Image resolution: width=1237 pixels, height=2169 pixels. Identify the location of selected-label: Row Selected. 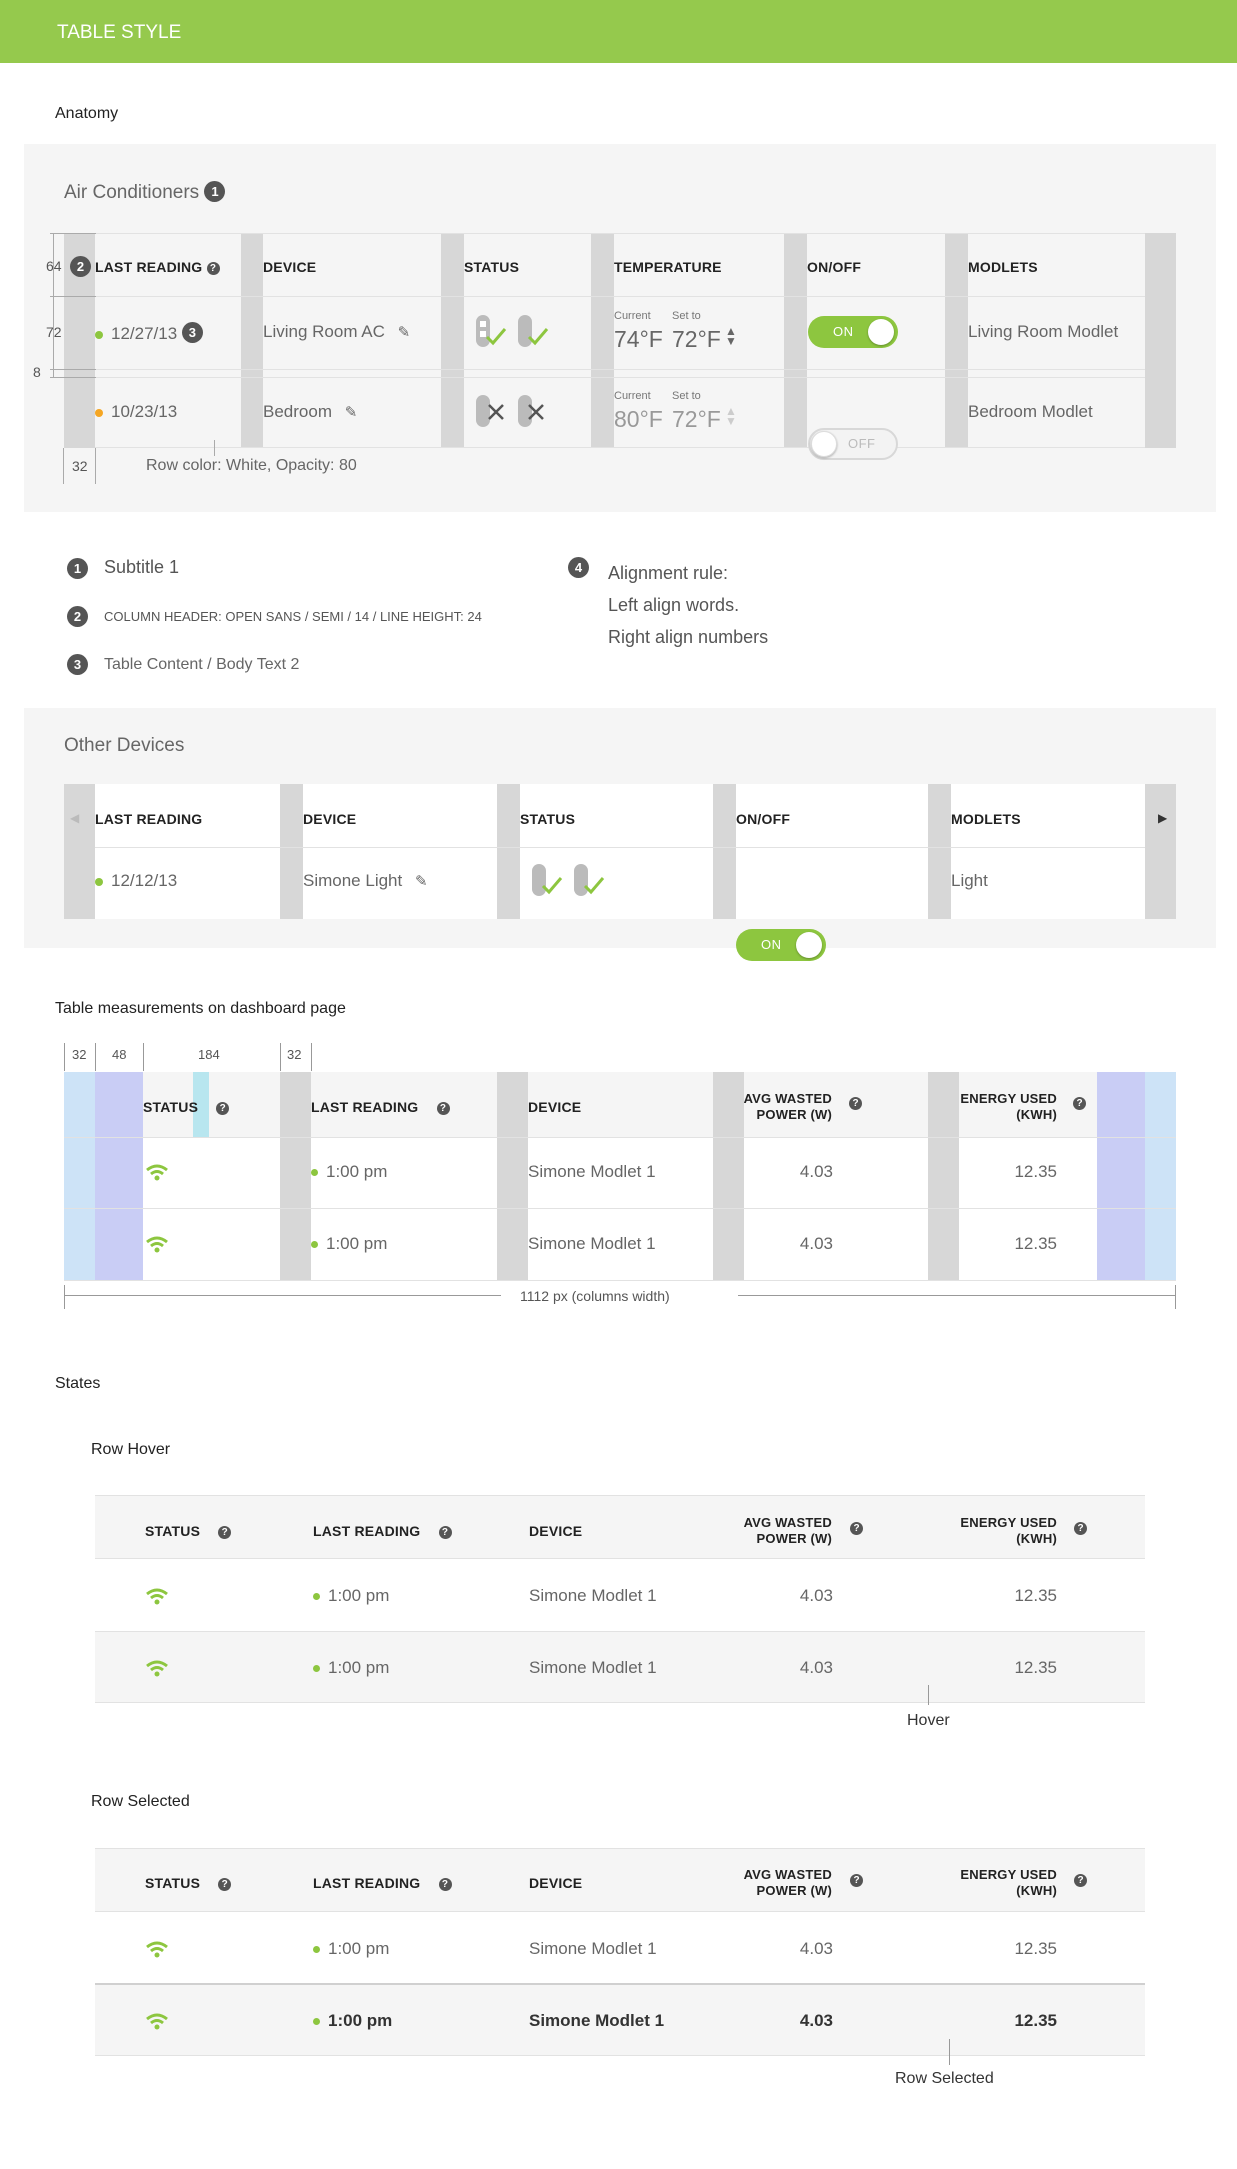
(944, 2078).